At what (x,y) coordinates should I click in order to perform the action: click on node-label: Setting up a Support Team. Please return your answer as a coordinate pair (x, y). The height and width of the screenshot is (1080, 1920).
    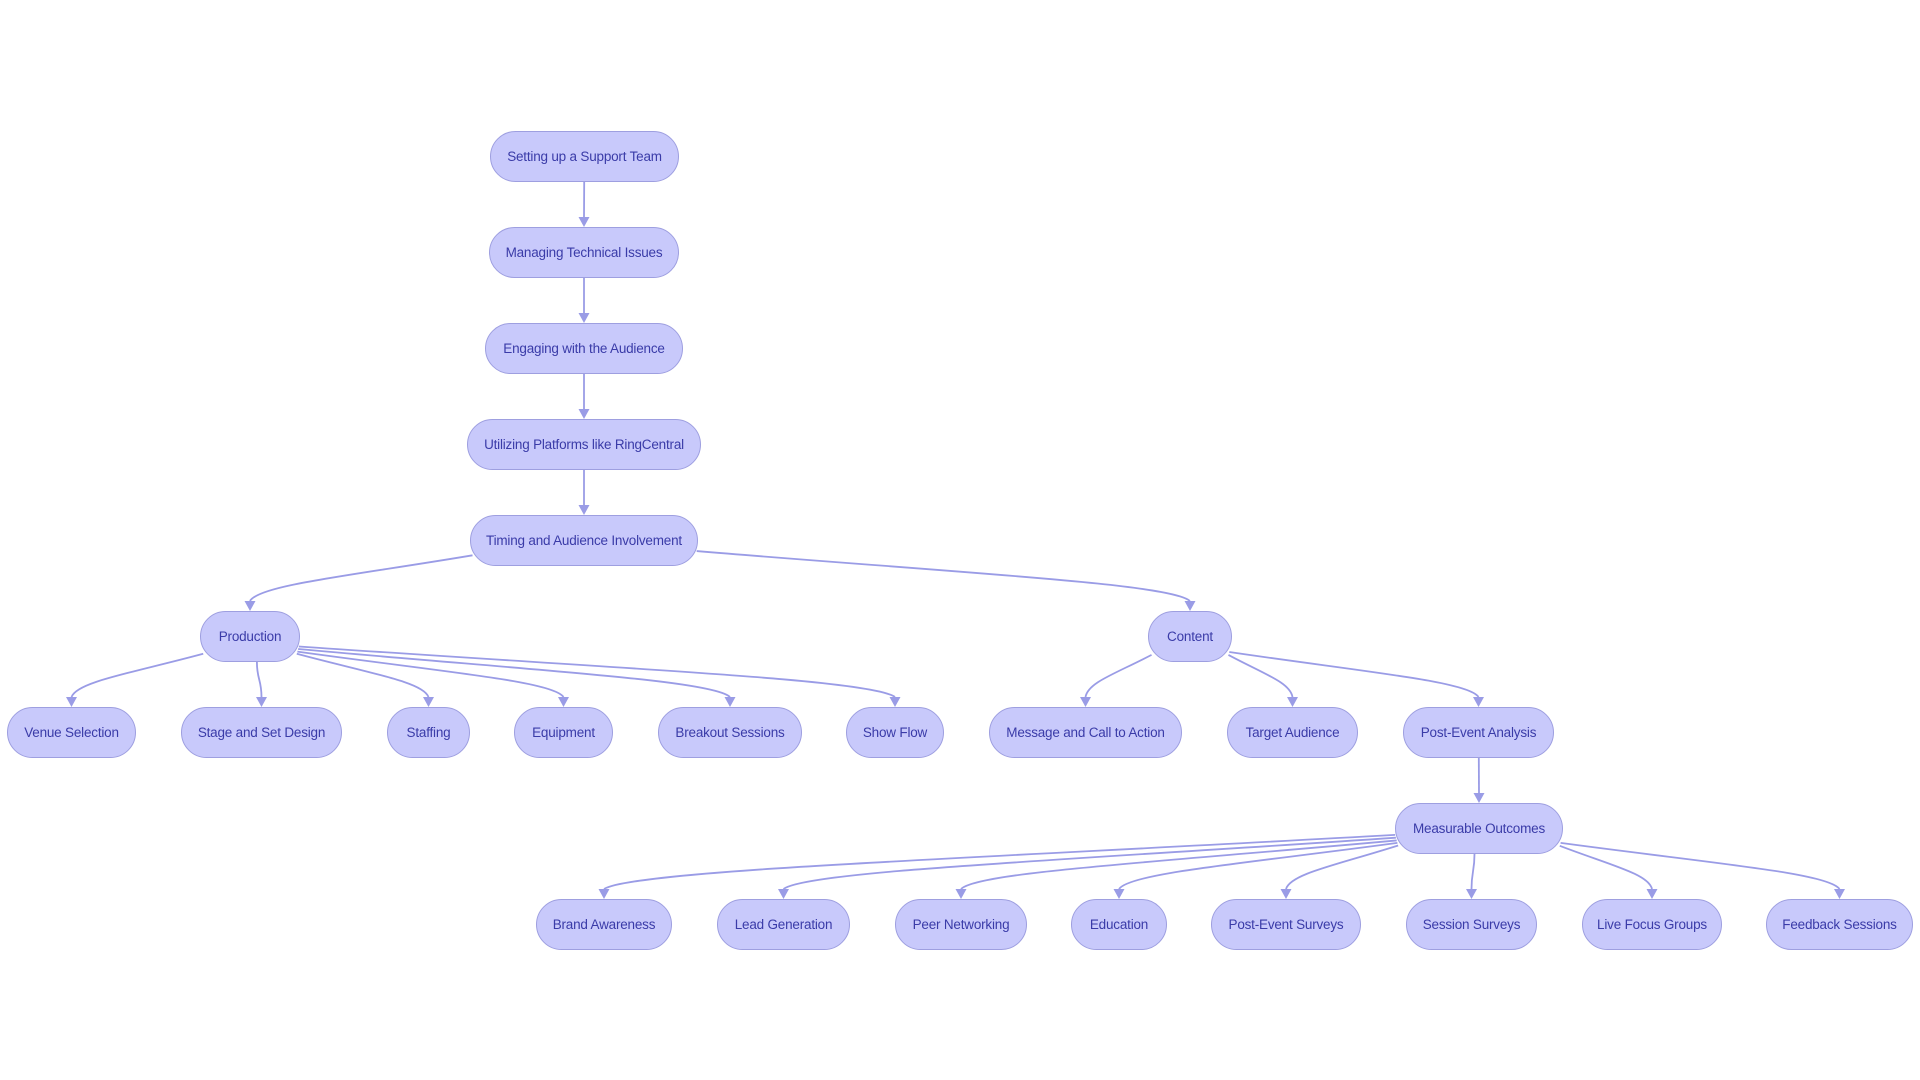
    Looking at the image, I should click on (584, 156).